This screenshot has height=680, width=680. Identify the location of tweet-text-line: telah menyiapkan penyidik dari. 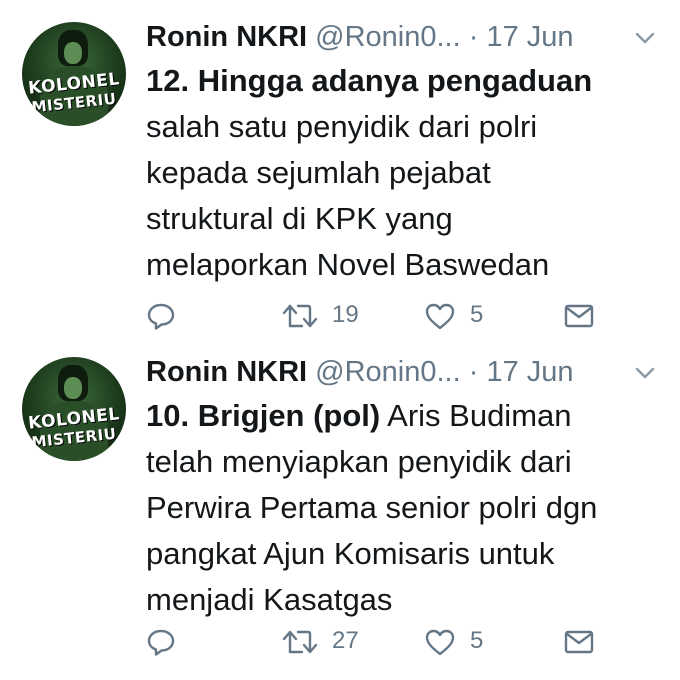
(359, 461).